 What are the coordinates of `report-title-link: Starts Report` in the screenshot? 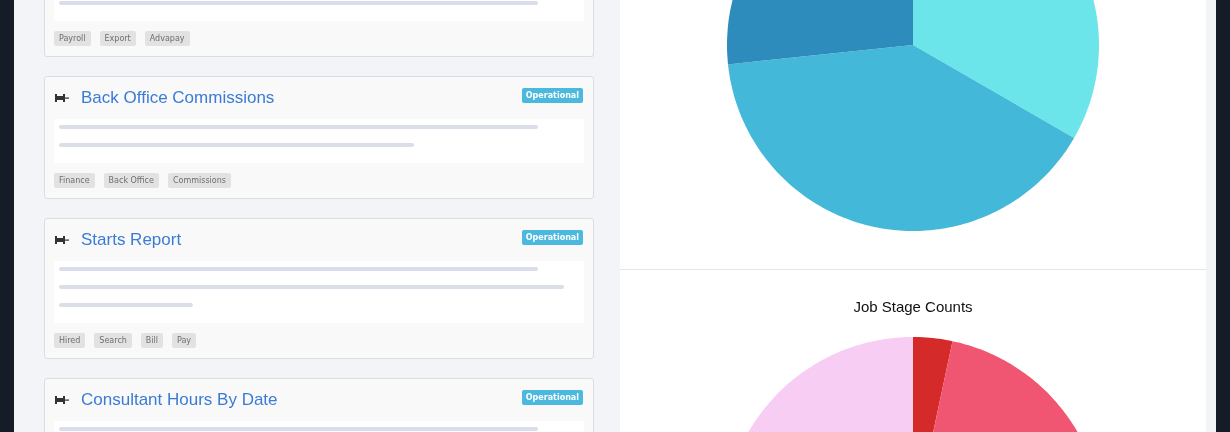 It's located at (131, 240).